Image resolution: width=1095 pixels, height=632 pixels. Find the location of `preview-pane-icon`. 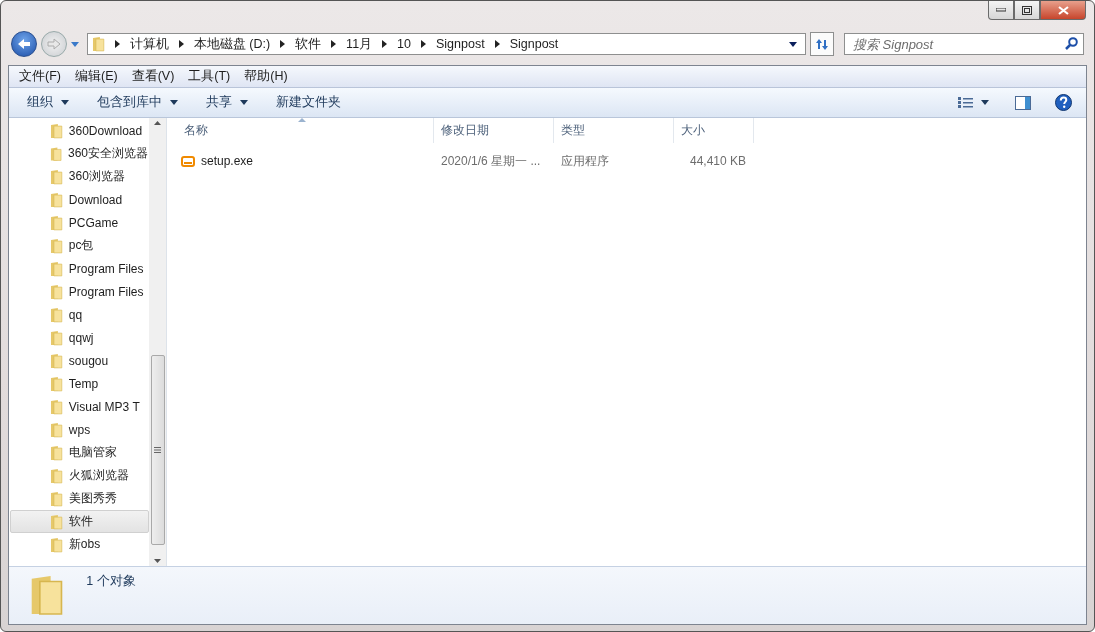

preview-pane-icon is located at coordinates (1023, 102).